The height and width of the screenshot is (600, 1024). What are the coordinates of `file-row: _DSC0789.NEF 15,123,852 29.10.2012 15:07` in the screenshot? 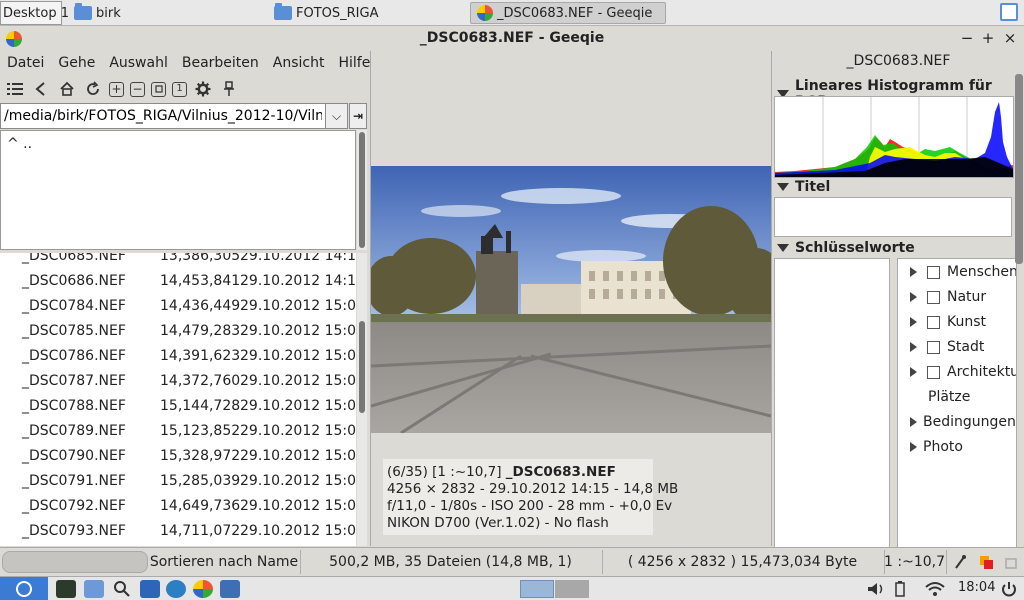 It's located at (178, 432).